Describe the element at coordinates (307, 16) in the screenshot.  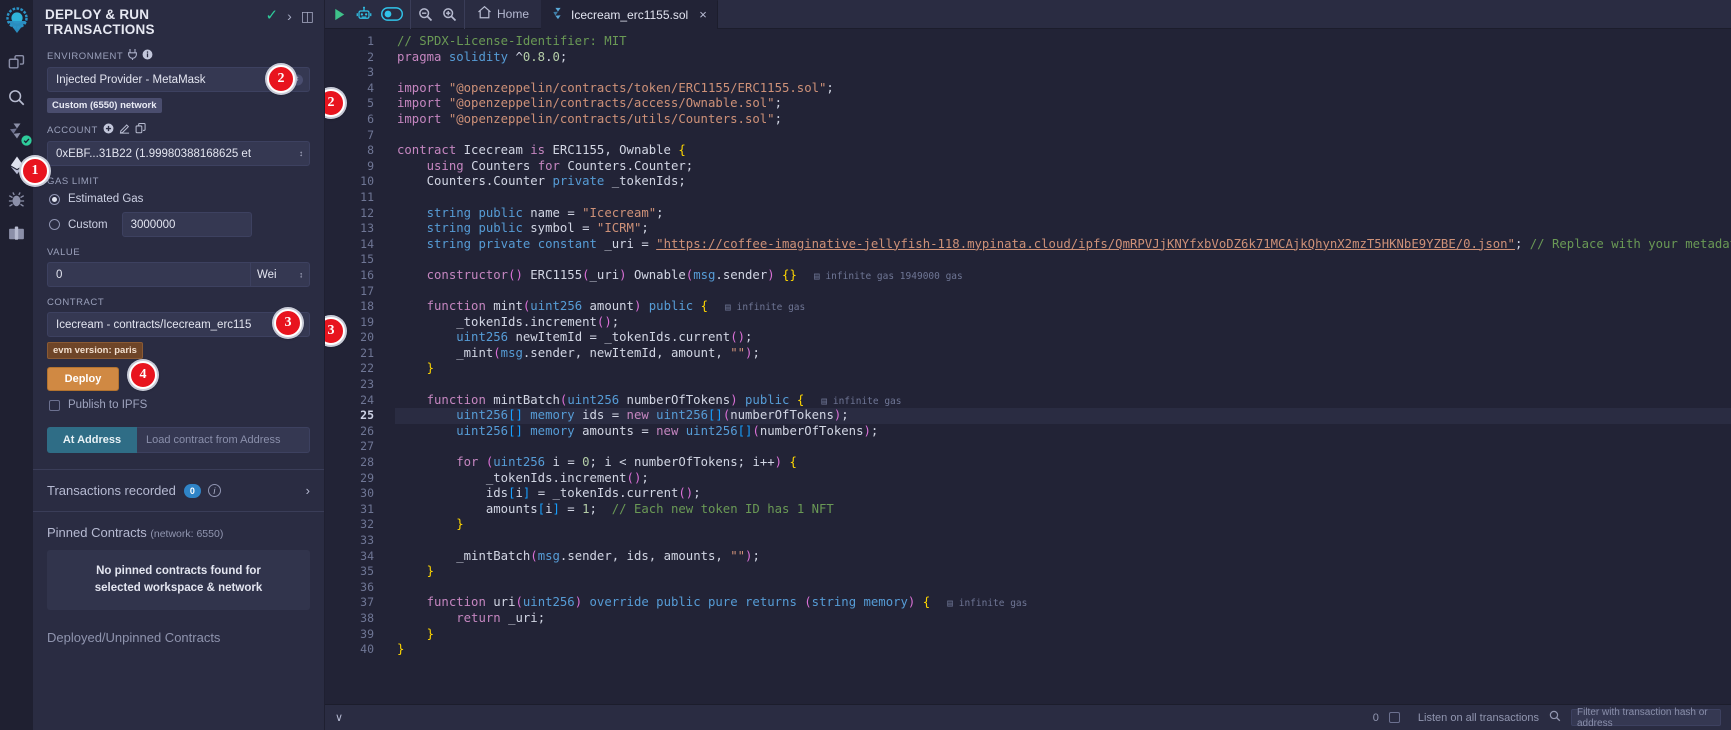
I see `layout-toggle-icon: ◫` at that location.